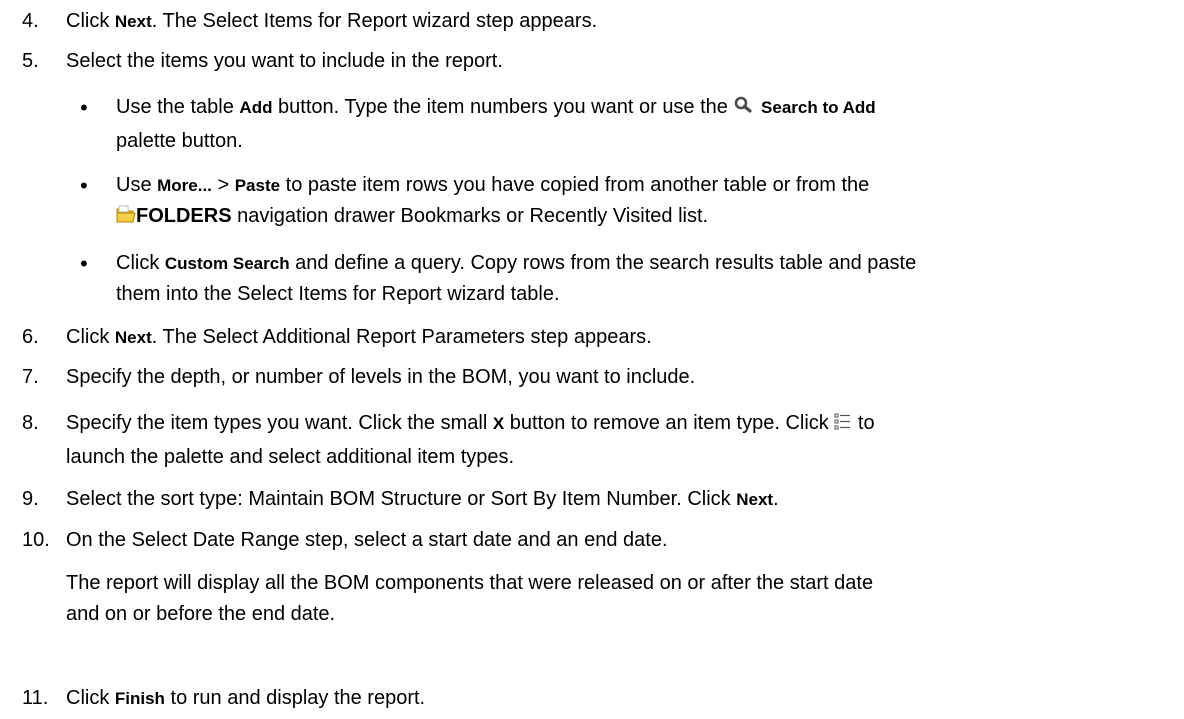  I want to click on x-command: X, so click(498, 423).